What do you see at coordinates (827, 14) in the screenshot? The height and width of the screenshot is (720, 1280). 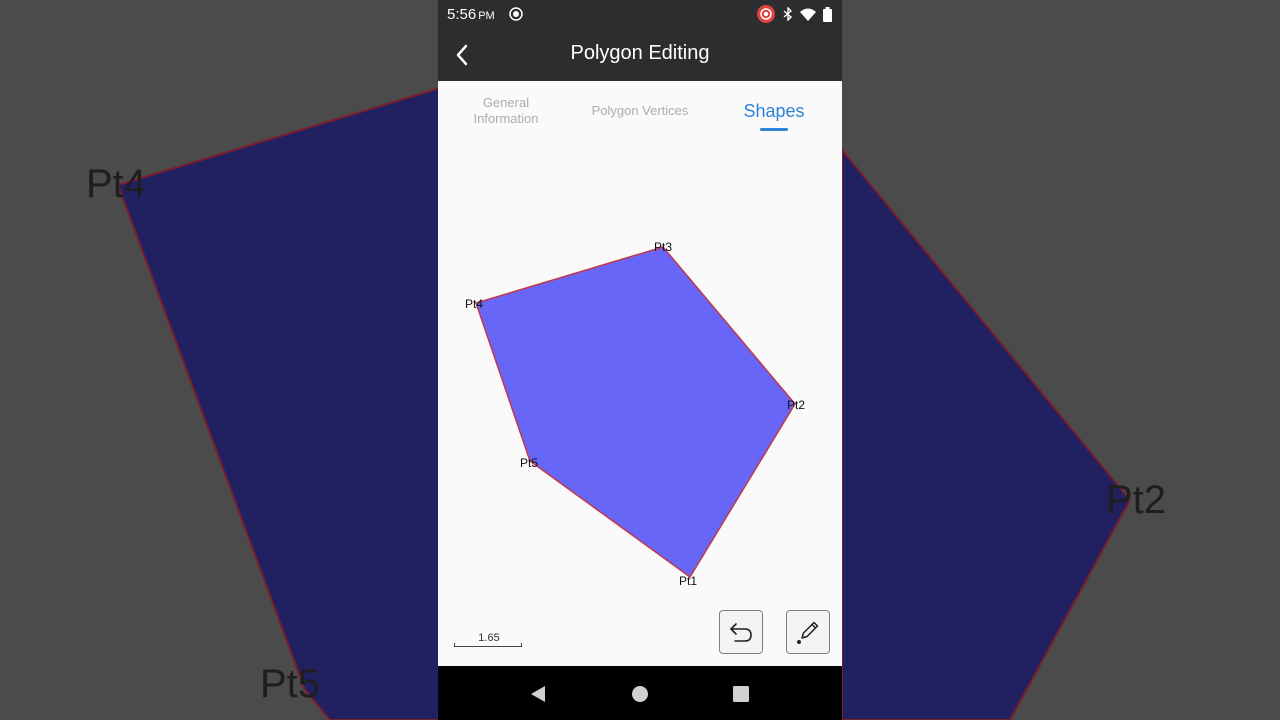 I see `battery-icon` at bounding box center [827, 14].